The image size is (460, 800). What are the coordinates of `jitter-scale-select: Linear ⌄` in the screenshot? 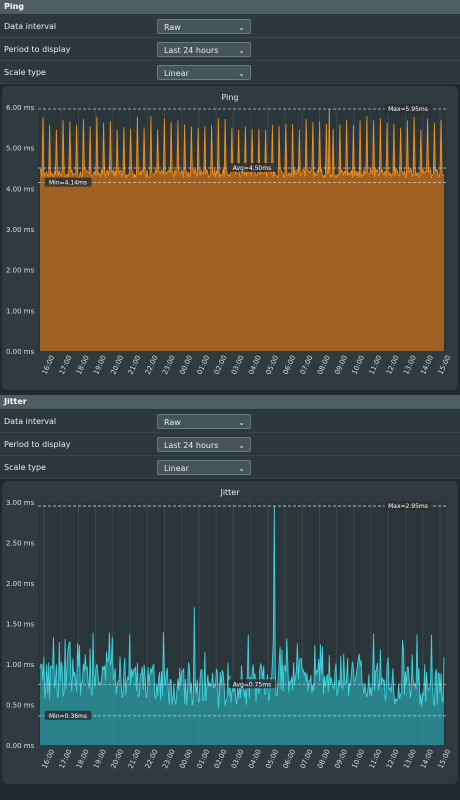 It's located at (204, 467).